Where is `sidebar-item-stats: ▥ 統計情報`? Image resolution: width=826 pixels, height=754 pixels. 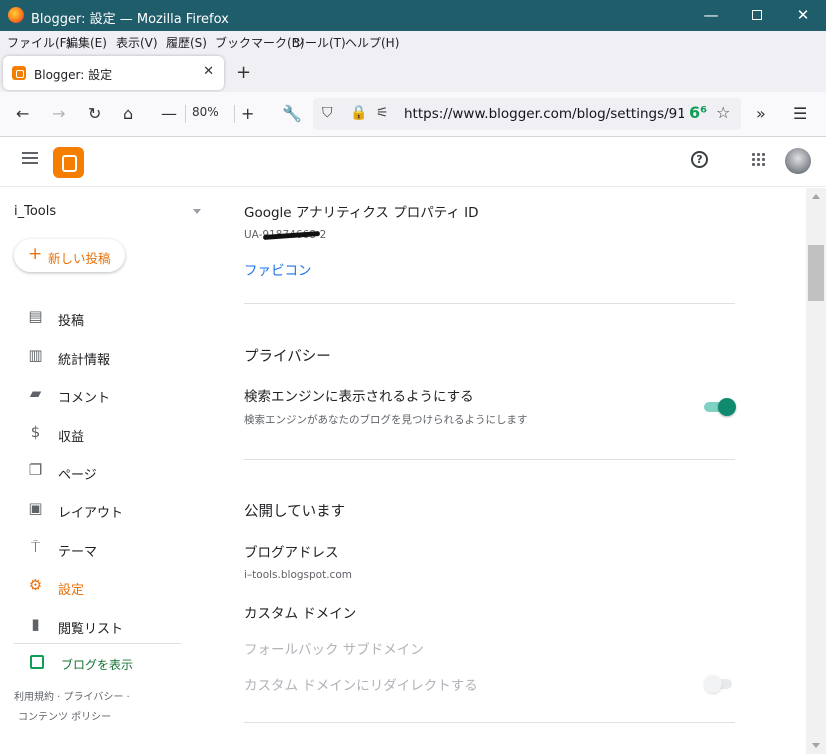
sidebar-item-stats: ▥ 統計情報 is located at coordinates (113, 357).